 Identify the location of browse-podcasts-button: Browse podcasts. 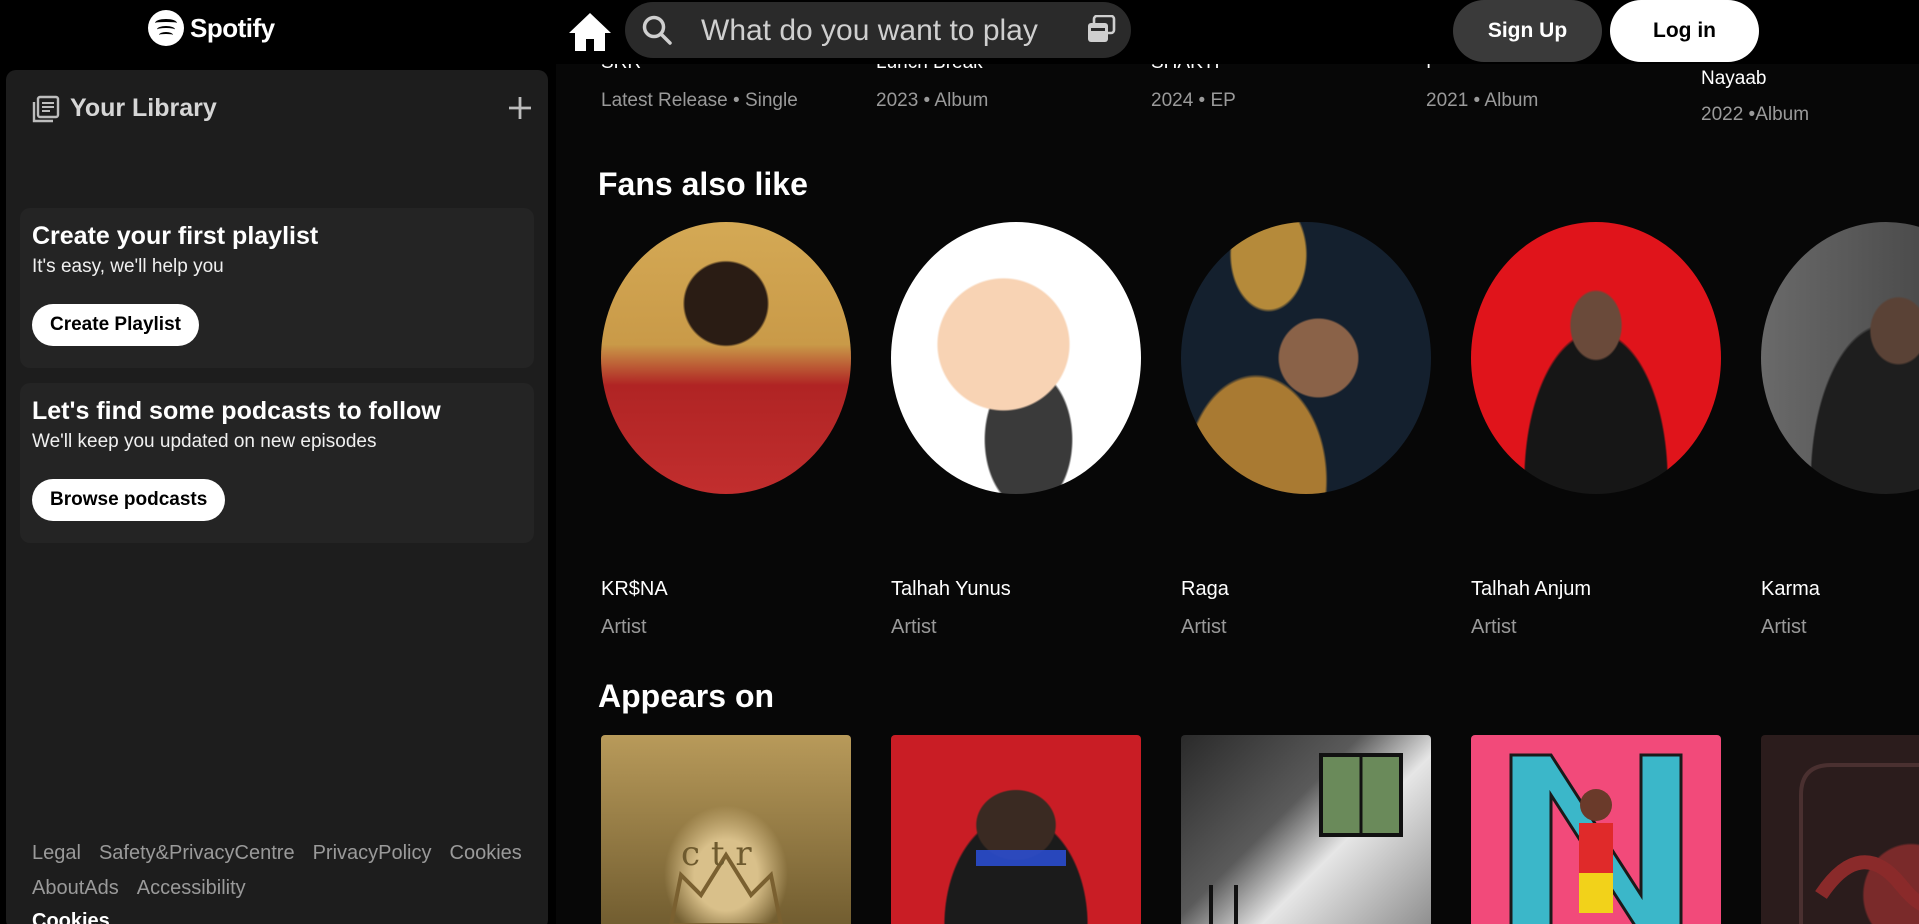
(129, 500).